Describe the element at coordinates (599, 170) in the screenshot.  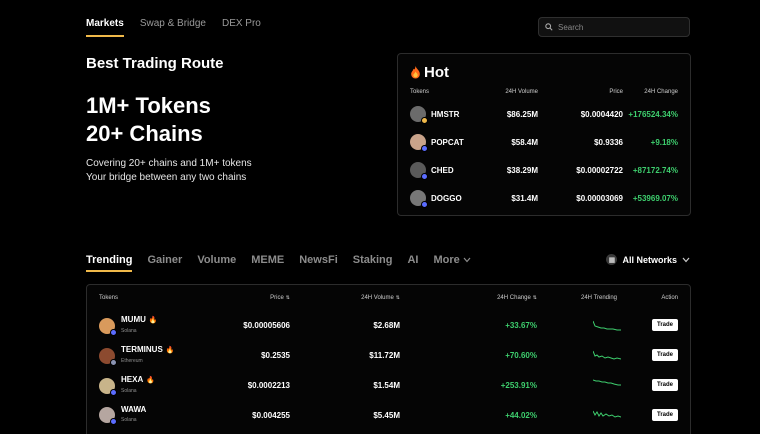
I see `hot-price: $0.00002722` at that location.